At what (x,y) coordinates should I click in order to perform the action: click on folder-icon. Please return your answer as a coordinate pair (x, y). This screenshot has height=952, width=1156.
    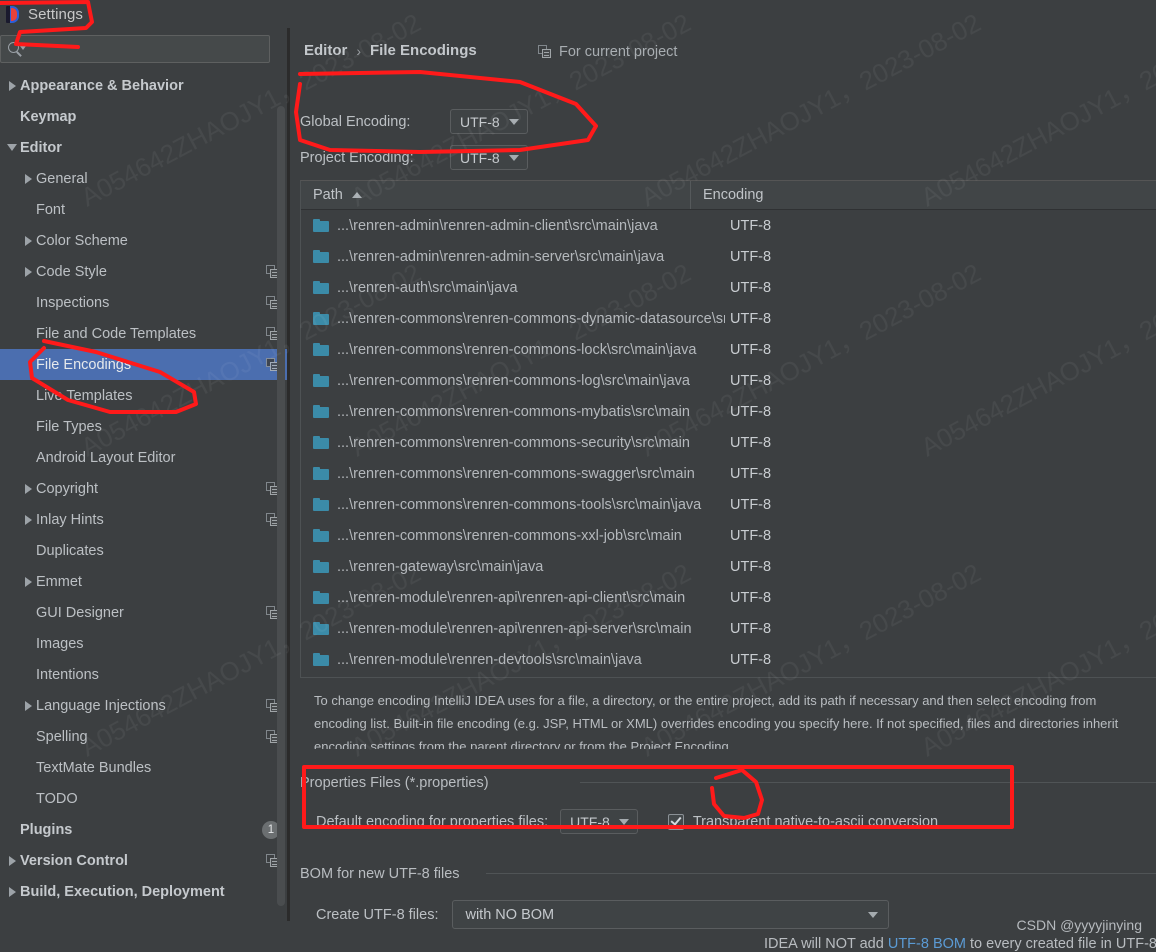
    Looking at the image, I should click on (321, 318).